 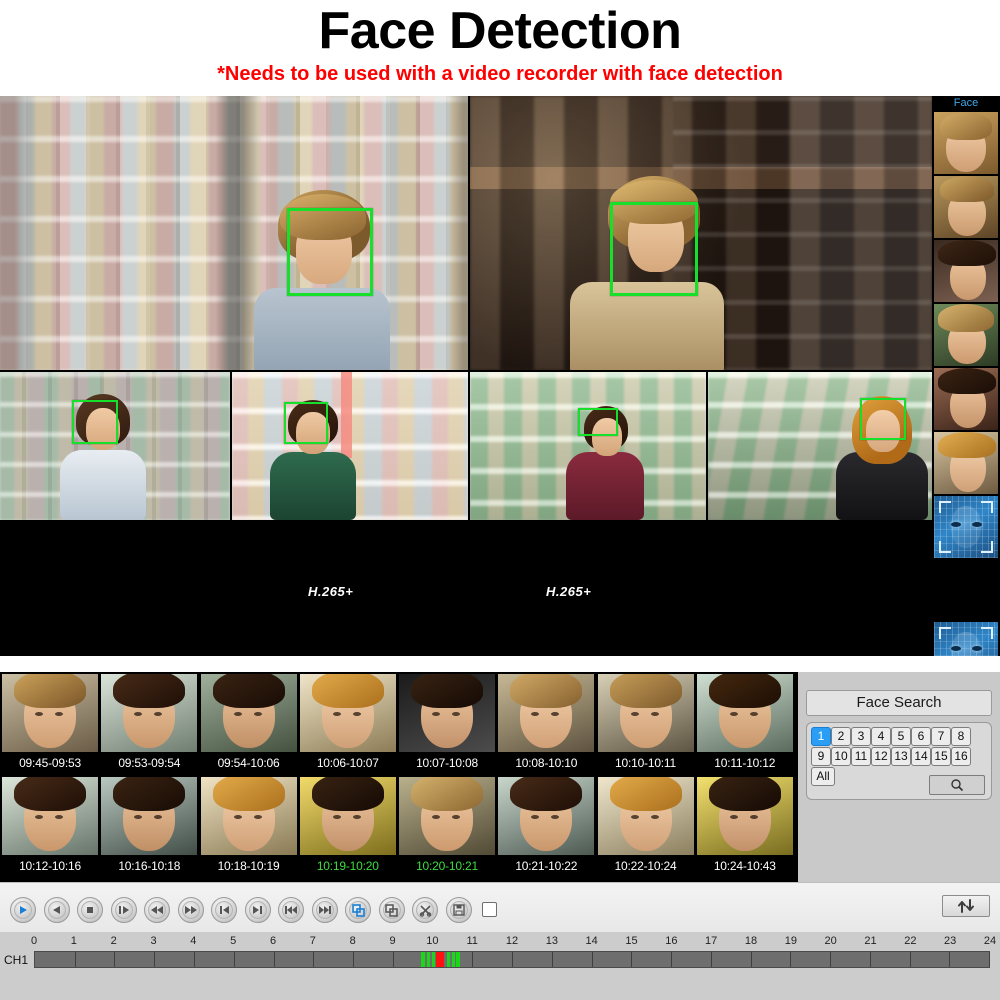 I want to click on timeline-tick-14: 14, so click(x=591, y=941).